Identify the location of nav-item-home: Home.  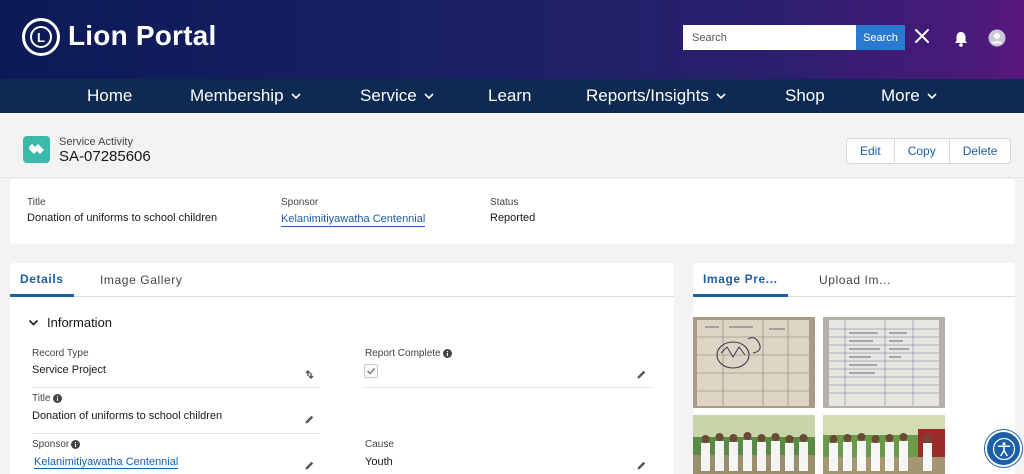
(109, 96).